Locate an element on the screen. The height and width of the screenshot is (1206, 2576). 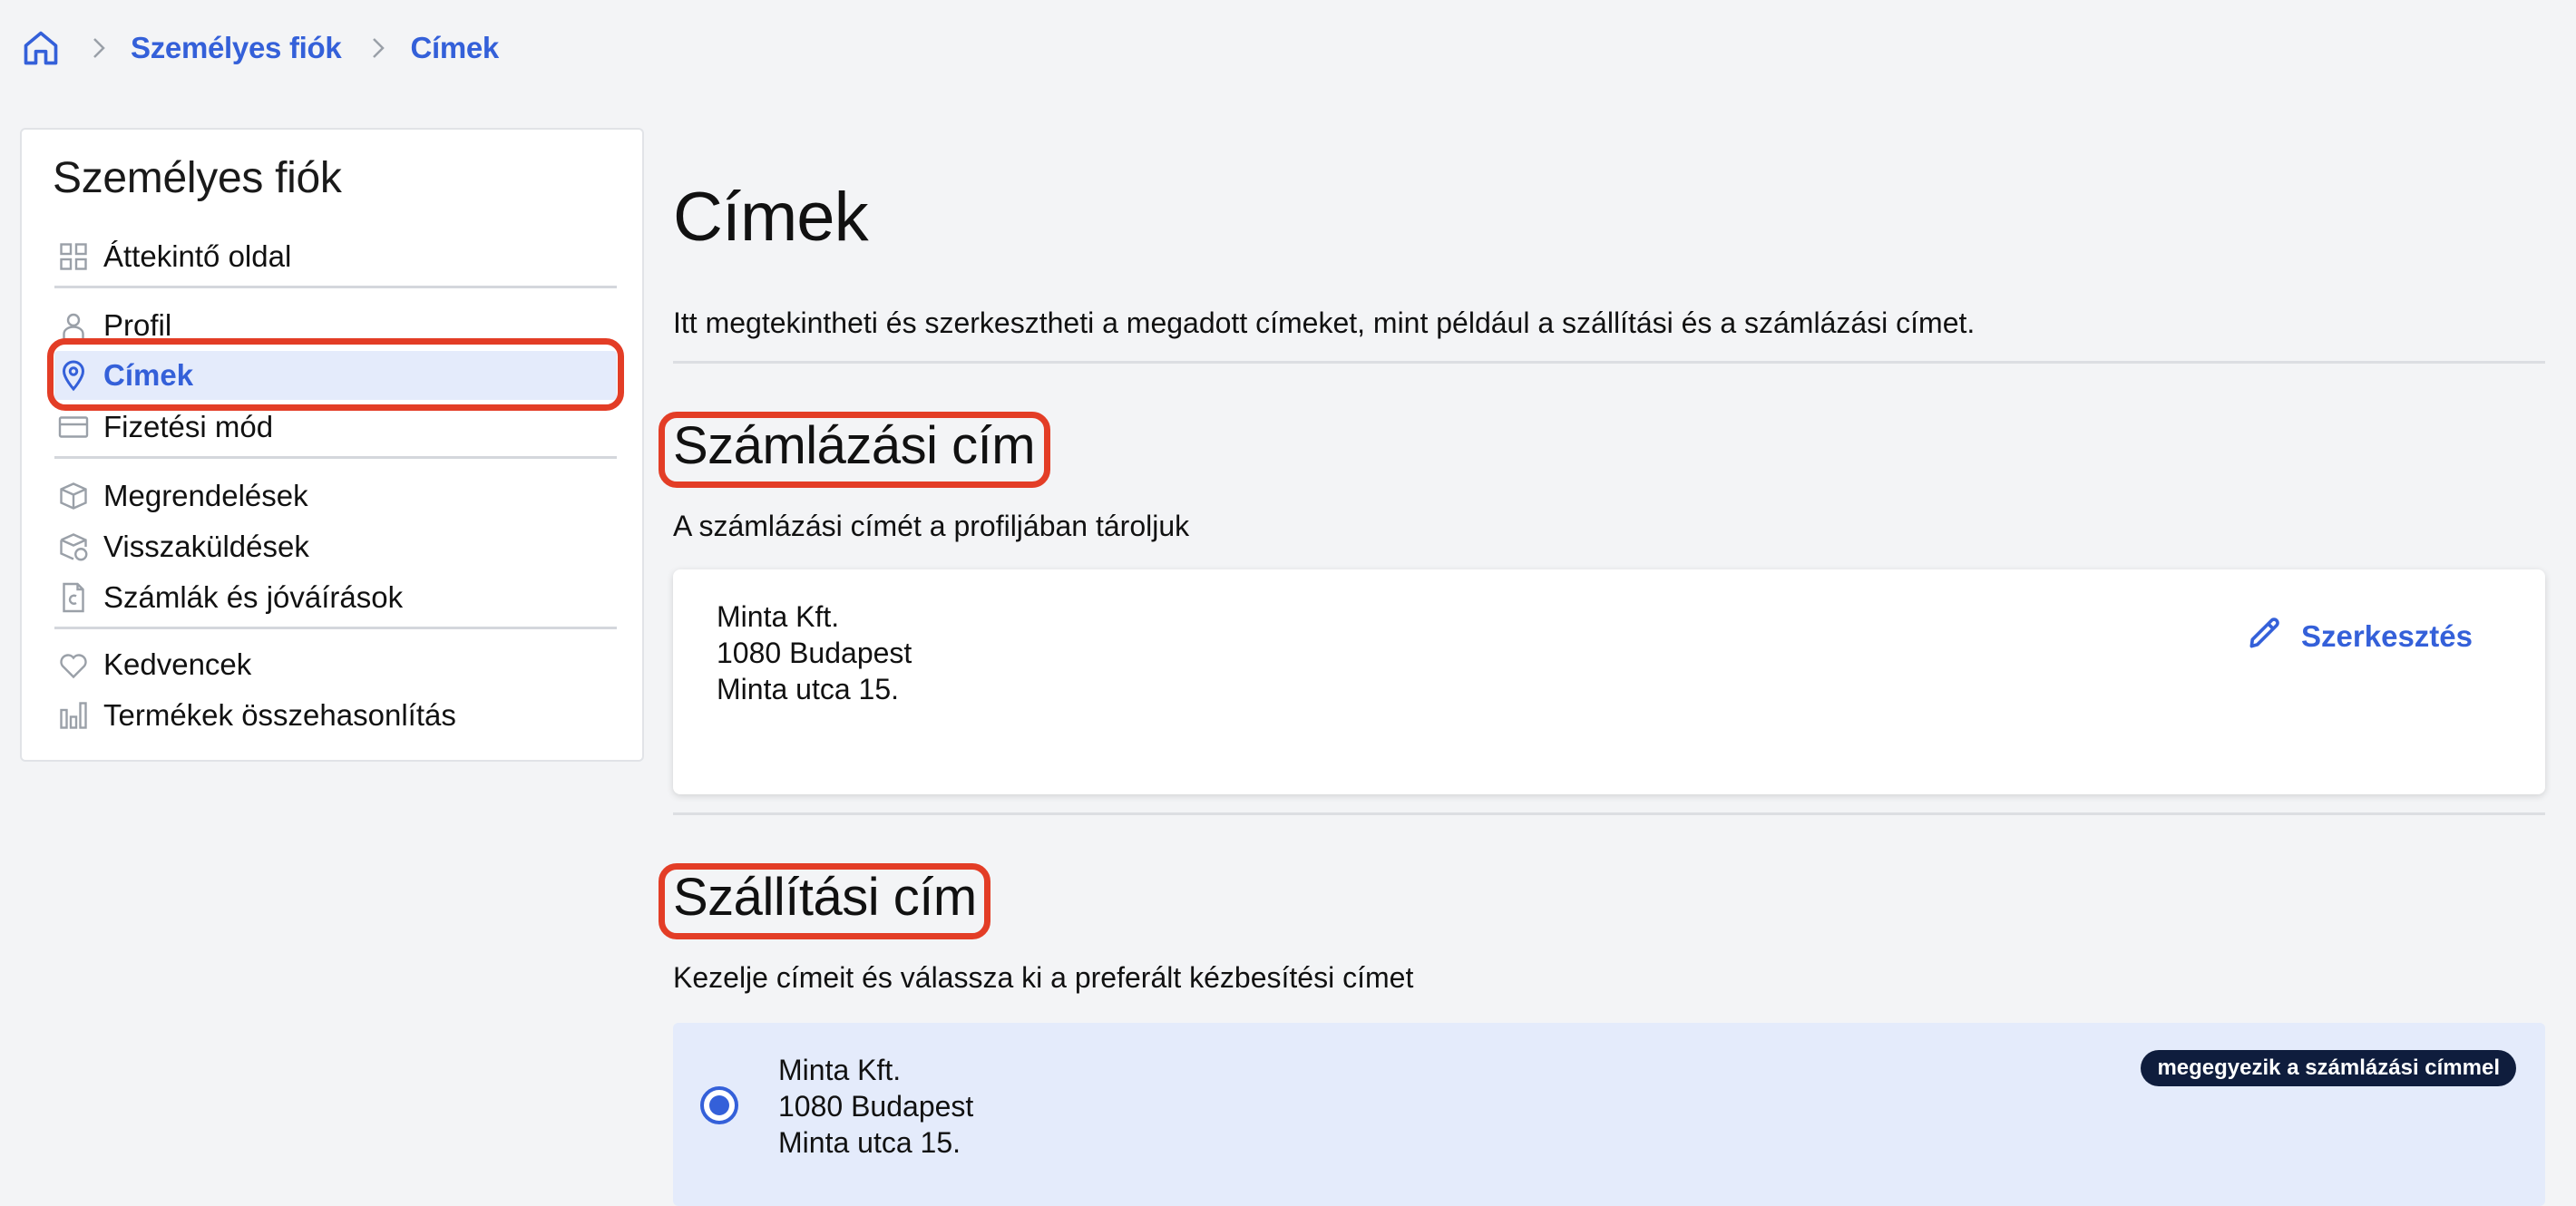
breadcrumb-link-addresses: Címek is located at coordinates (454, 48).